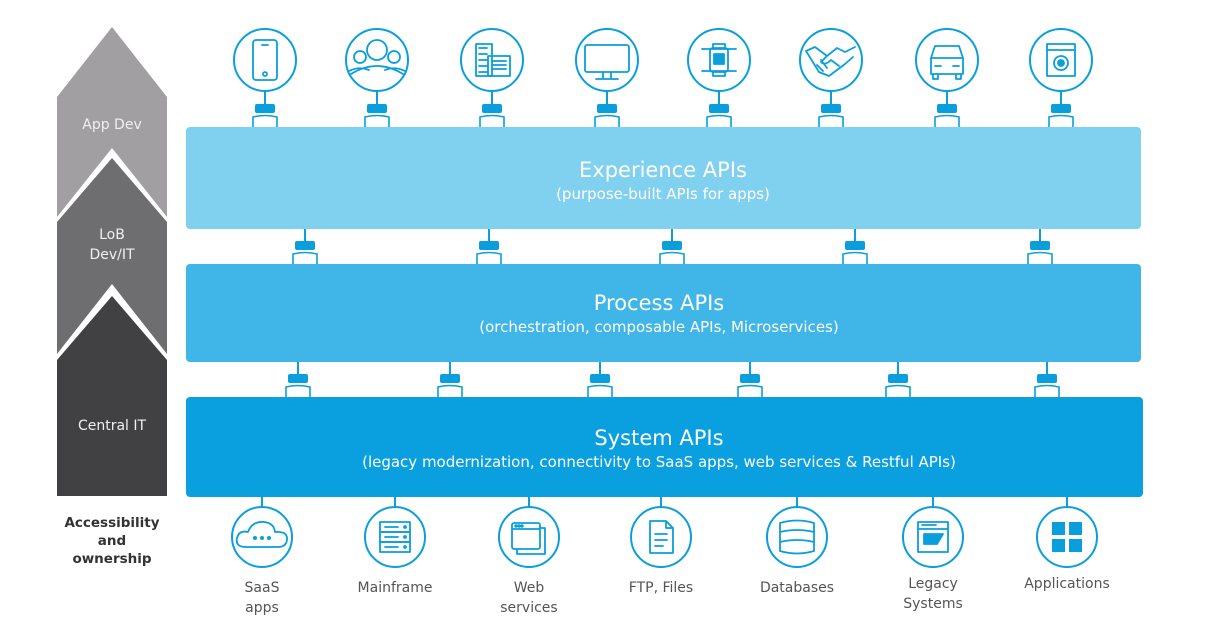  I want to click on source-item: SaaS apps, so click(262, 556).